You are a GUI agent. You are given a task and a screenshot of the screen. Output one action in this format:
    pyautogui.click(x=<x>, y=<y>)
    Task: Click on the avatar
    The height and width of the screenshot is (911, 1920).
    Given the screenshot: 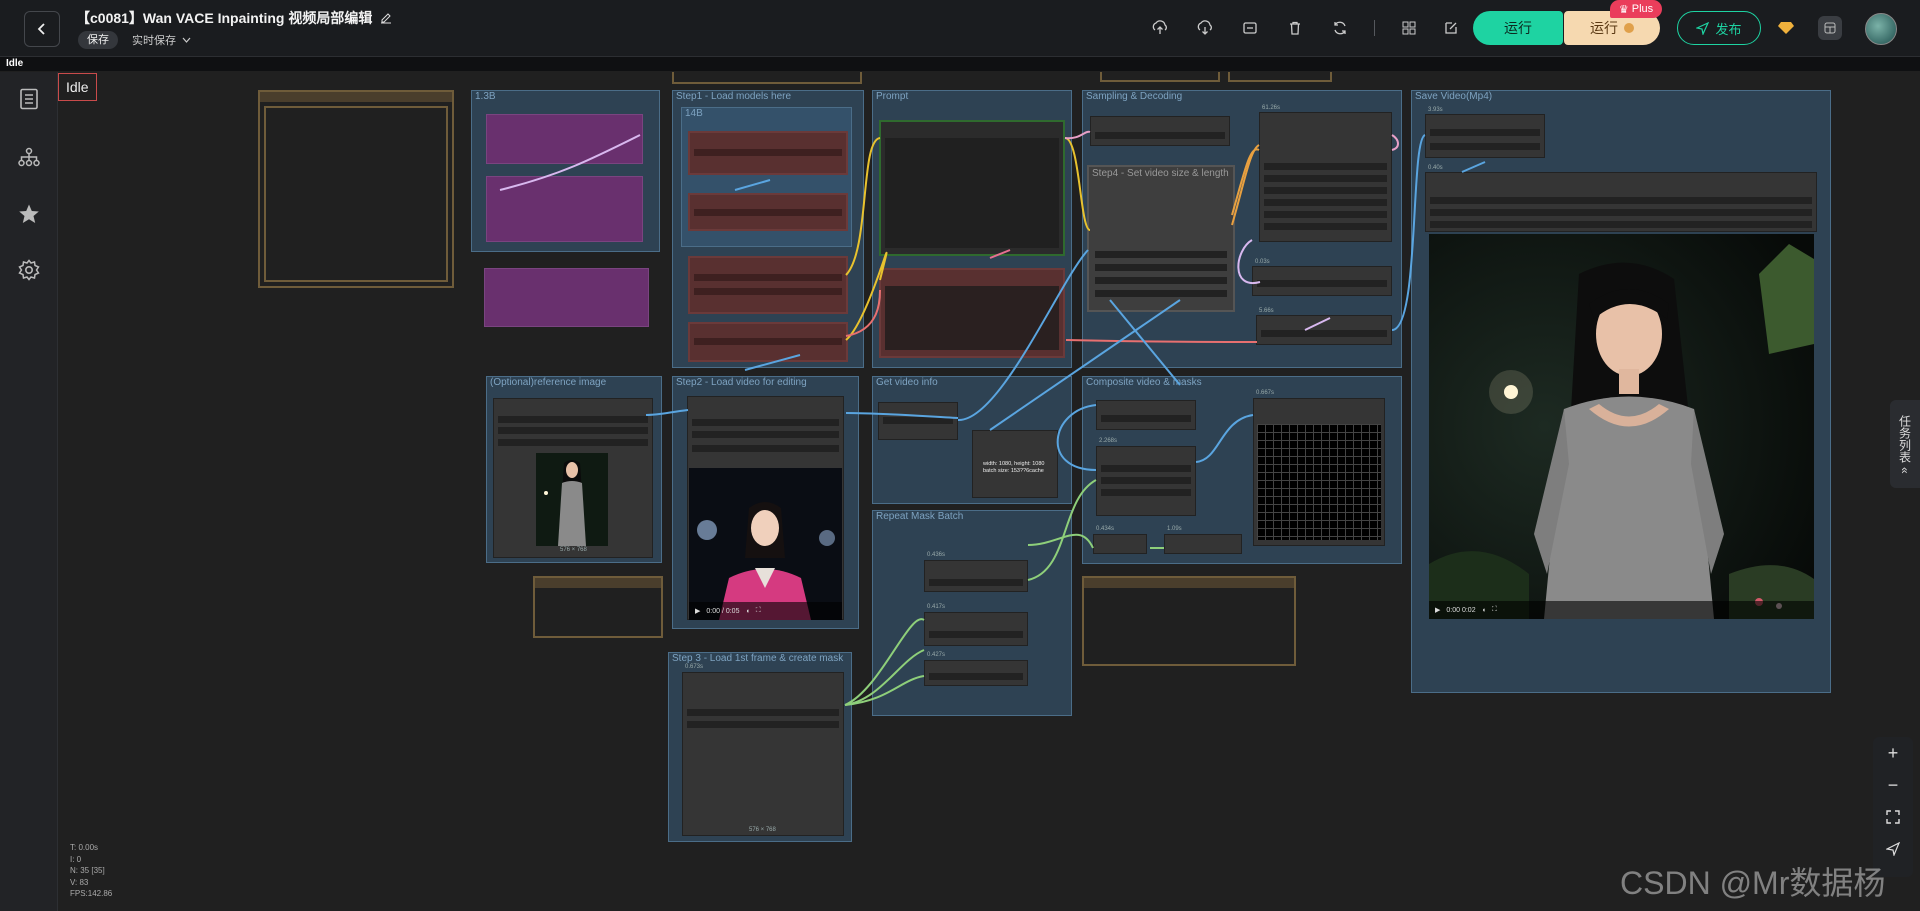 What is the action you would take?
    pyautogui.click(x=1881, y=29)
    